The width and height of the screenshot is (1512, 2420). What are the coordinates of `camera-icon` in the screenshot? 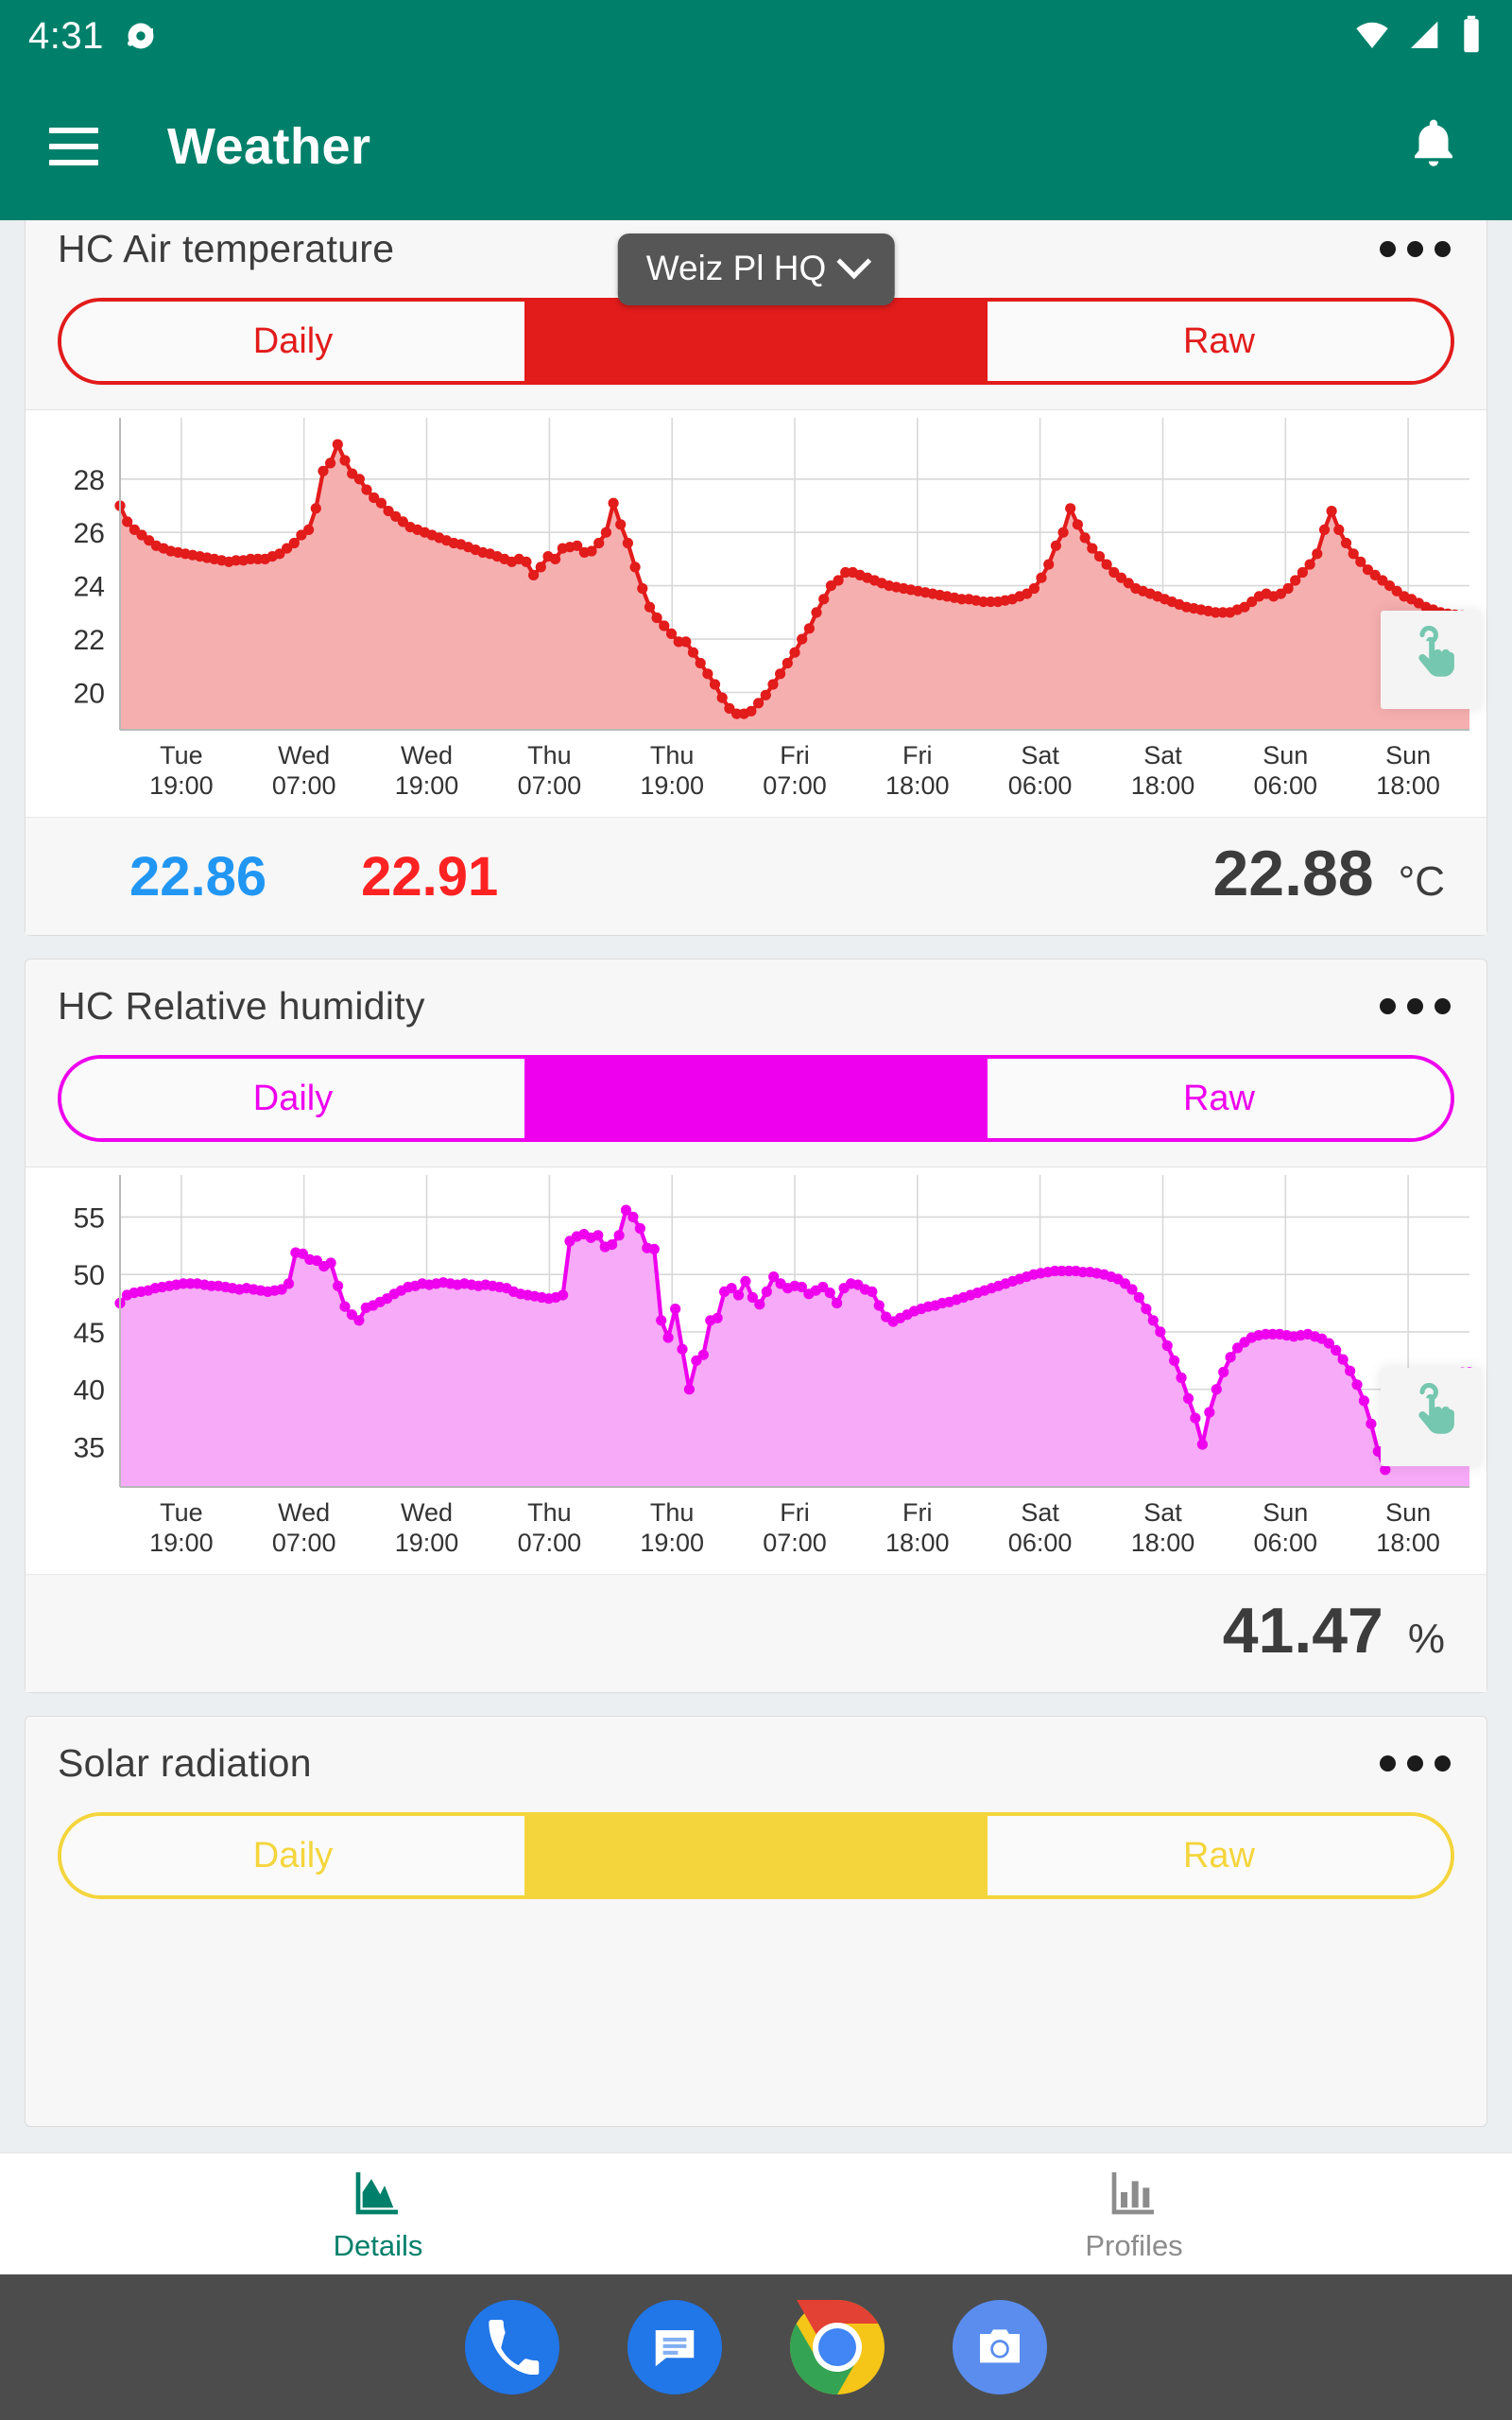 It's located at (1000, 2347).